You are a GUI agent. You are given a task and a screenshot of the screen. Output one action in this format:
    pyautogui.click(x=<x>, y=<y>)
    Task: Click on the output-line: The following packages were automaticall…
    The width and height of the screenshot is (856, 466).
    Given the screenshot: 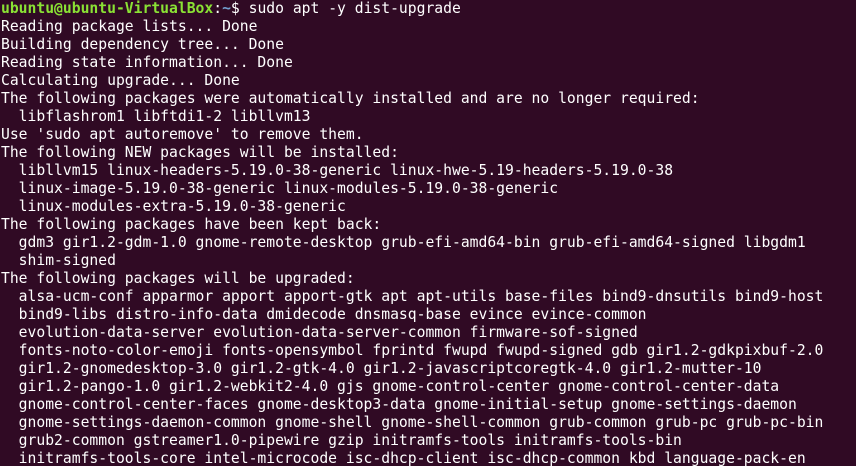 What is the action you would take?
    pyautogui.click(x=350, y=98)
    